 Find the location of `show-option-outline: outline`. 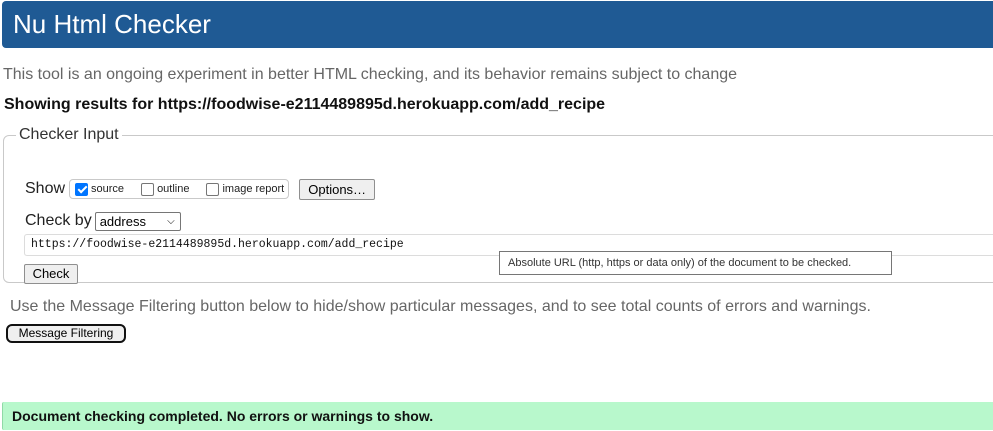

show-option-outline: outline is located at coordinates (165, 189).